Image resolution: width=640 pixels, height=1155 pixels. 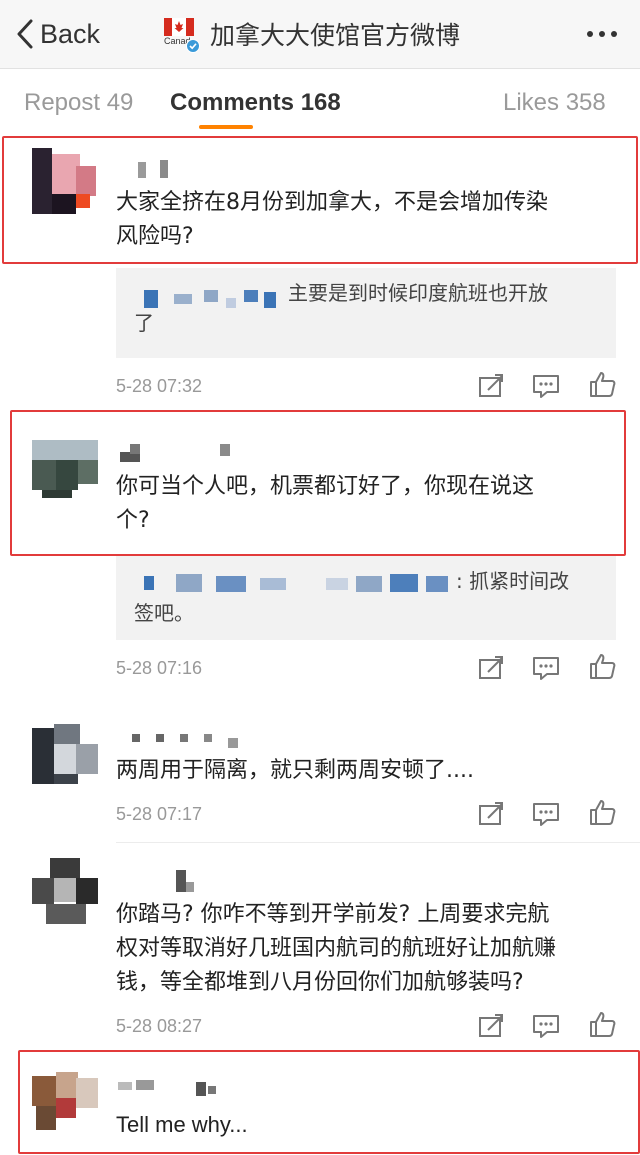 I want to click on canada-flag-icon, so click(x=179, y=27).